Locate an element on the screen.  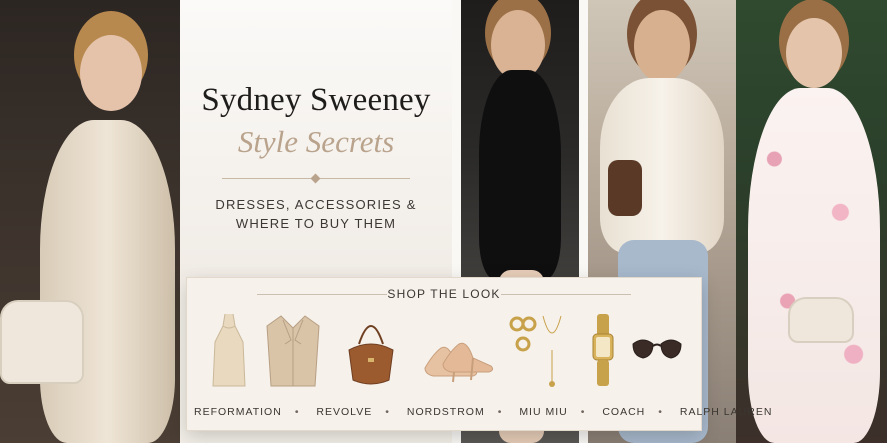
page-subtitle: DRESSES, ACCESSORIES & WHERE TO BUY THEM is located at coordinates (316, 214).